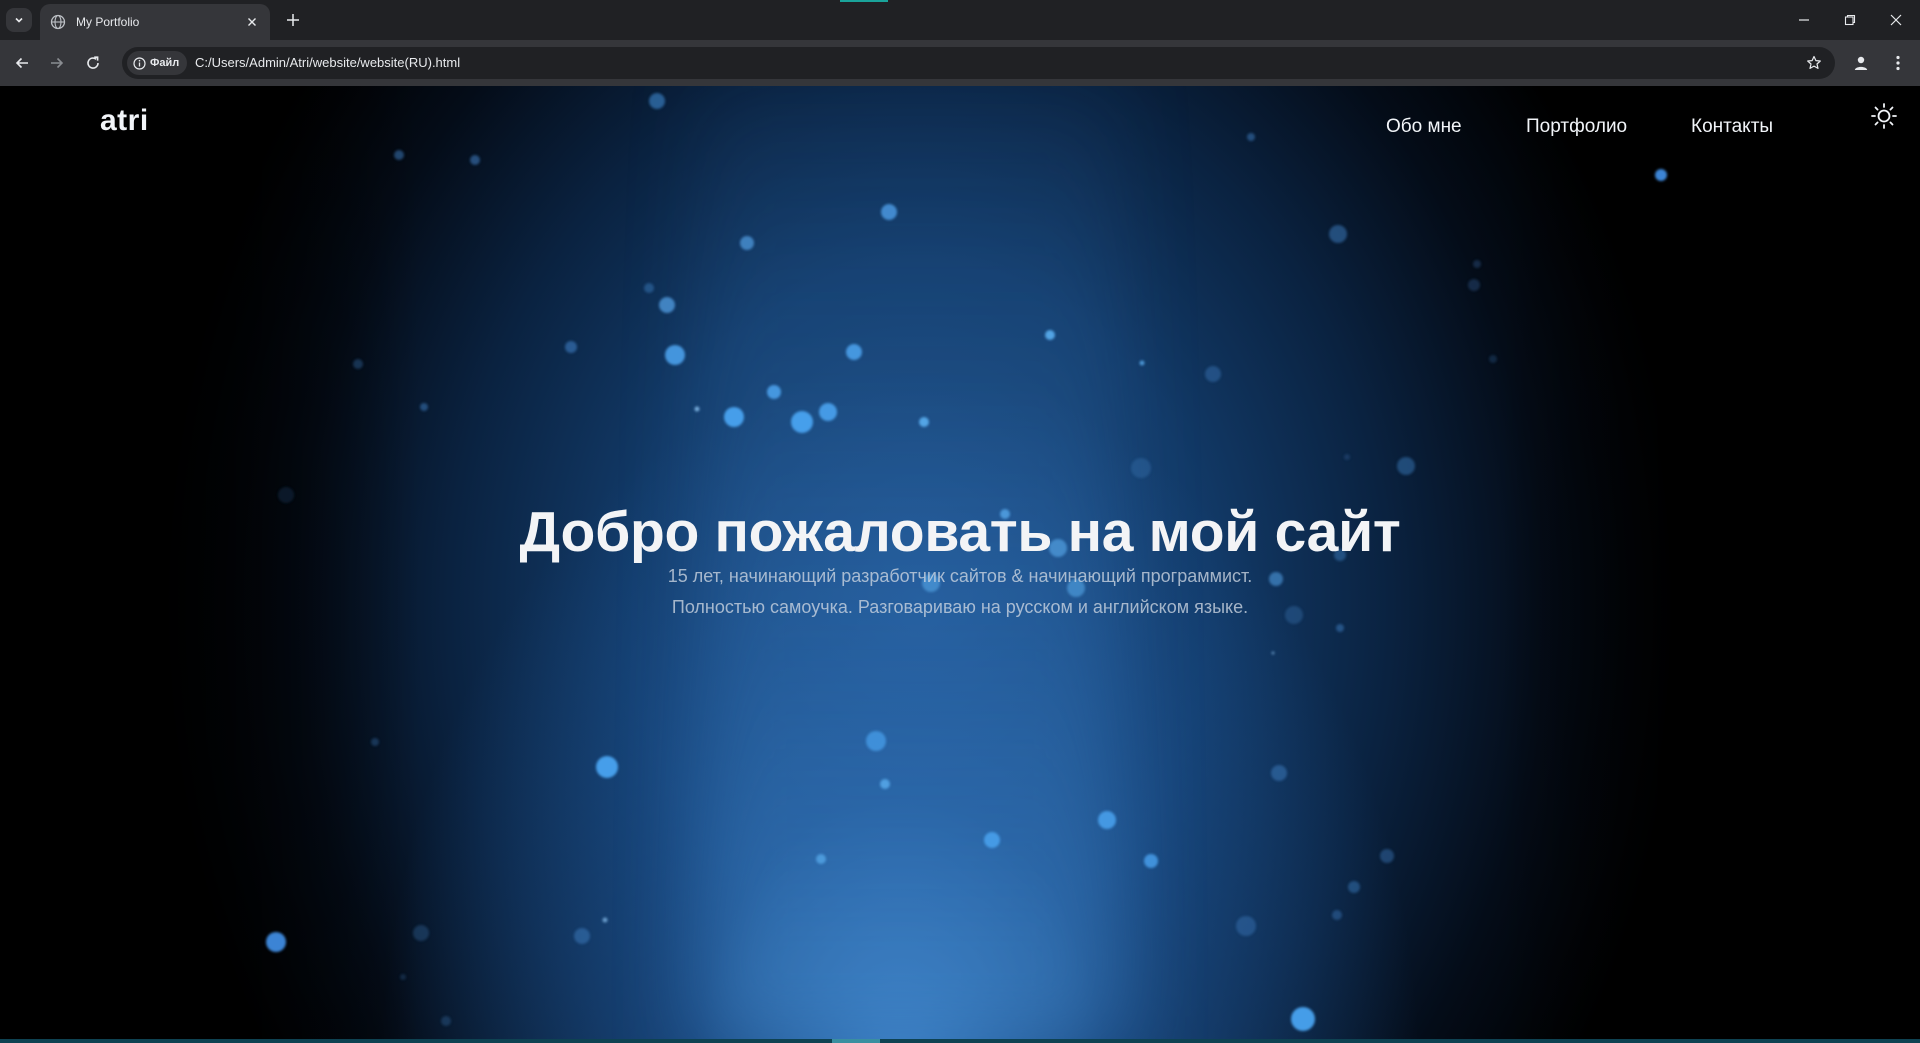 The height and width of the screenshot is (1043, 1920). Describe the element at coordinates (960, 532) in the screenshot. I see `hero-title: Добро пожаловать на мой сайт` at that location.